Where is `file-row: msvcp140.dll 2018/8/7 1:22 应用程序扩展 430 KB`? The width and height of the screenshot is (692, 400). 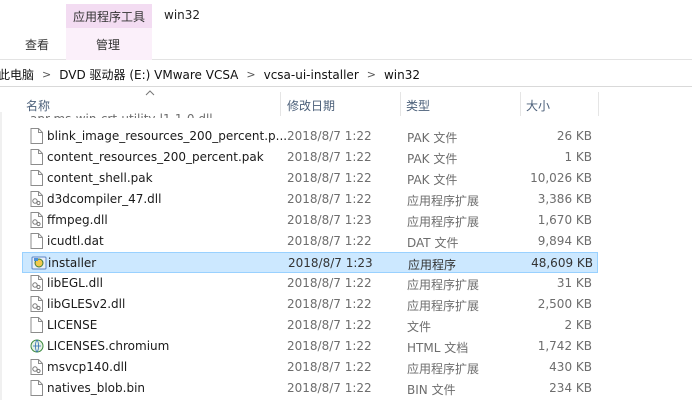
file-row: msvcp140.dll 2018/8/7 1:22 应用程序扩展 430 KB is located at coordinates (310, 367).